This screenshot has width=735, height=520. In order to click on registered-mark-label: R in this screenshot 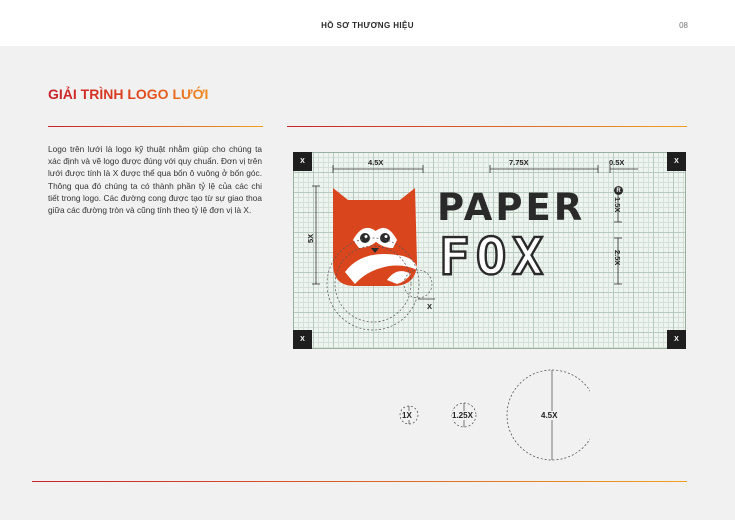, I will do `click(618, 190)`.